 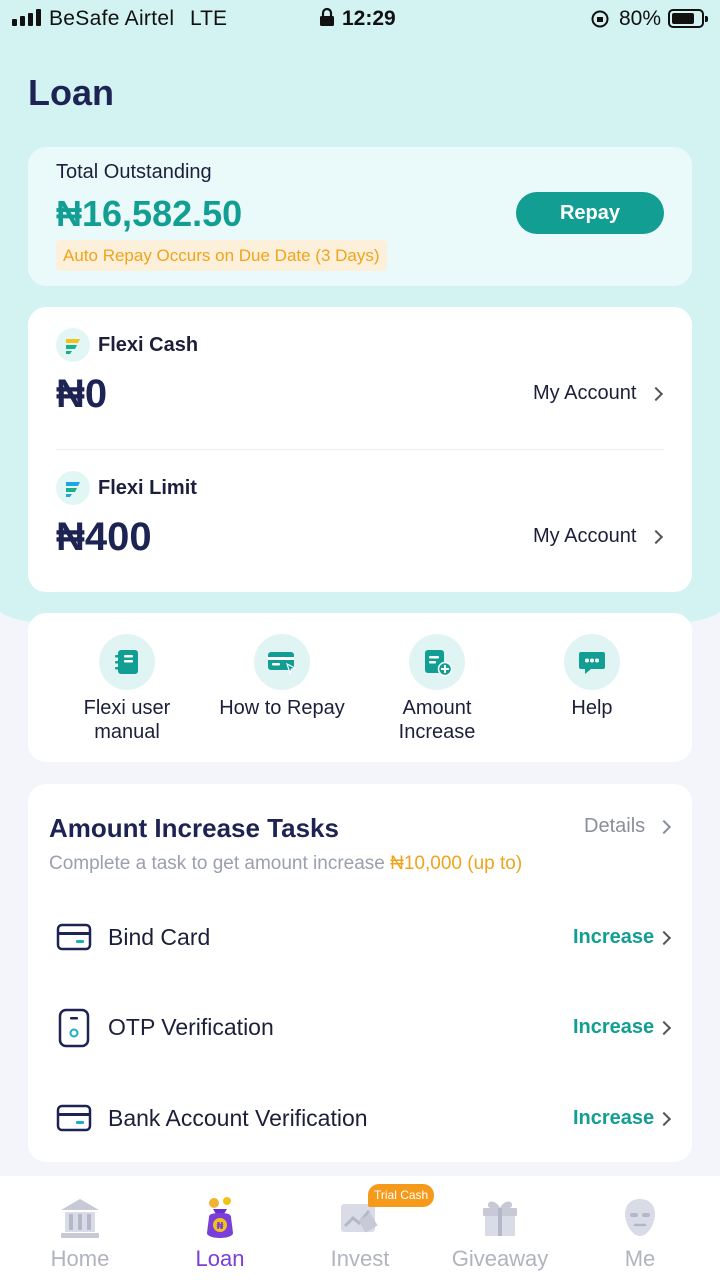 I want to click on auto-repay-notice: Auto Repay Occurs on Due Date (3 Days), so click(x=221, y=255).